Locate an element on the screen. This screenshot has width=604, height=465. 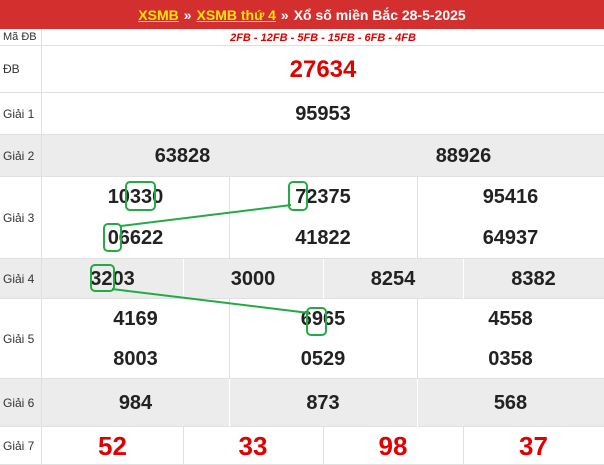
row-giai-4: Giải 4 3203 3000 8254 8382 is located at coordinates (302, 279).